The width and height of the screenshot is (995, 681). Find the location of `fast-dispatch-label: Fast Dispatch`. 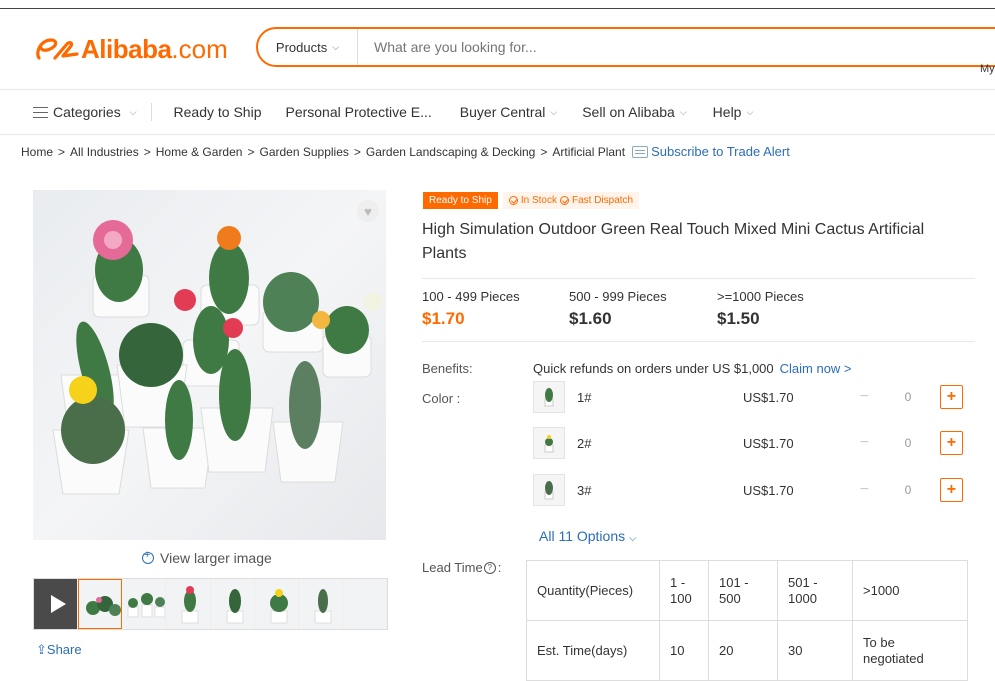

fast-dispatch-label: Fast Dispatch is located at coordinates (602, 200).